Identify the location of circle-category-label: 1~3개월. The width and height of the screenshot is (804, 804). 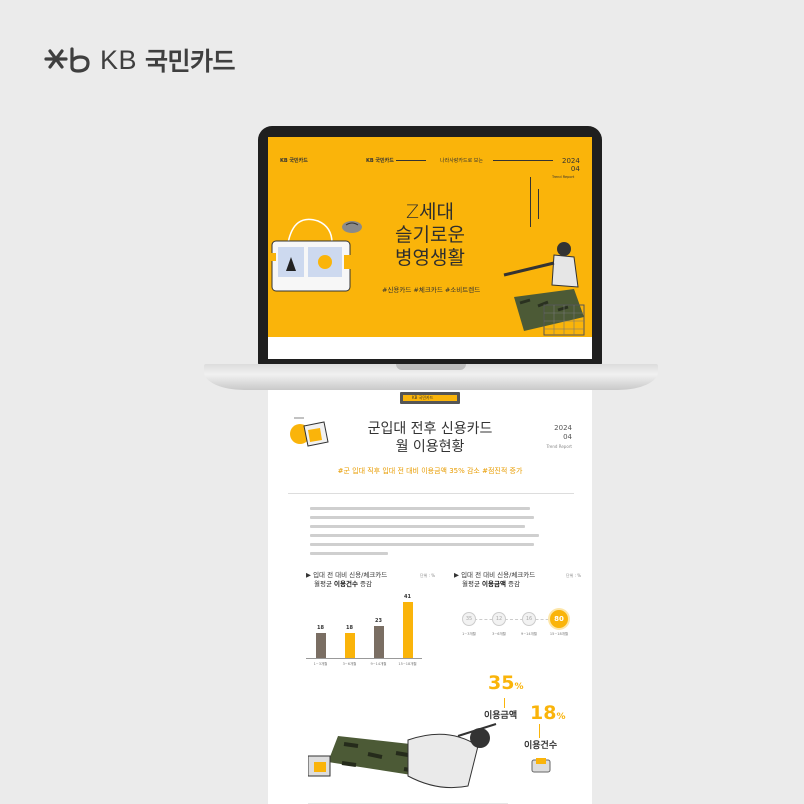
(469, 634).